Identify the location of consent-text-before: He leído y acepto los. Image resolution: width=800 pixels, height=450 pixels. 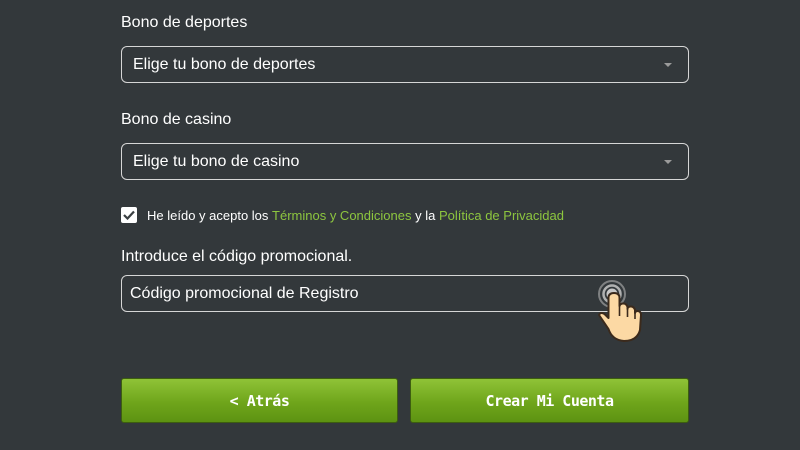
(210, 215).